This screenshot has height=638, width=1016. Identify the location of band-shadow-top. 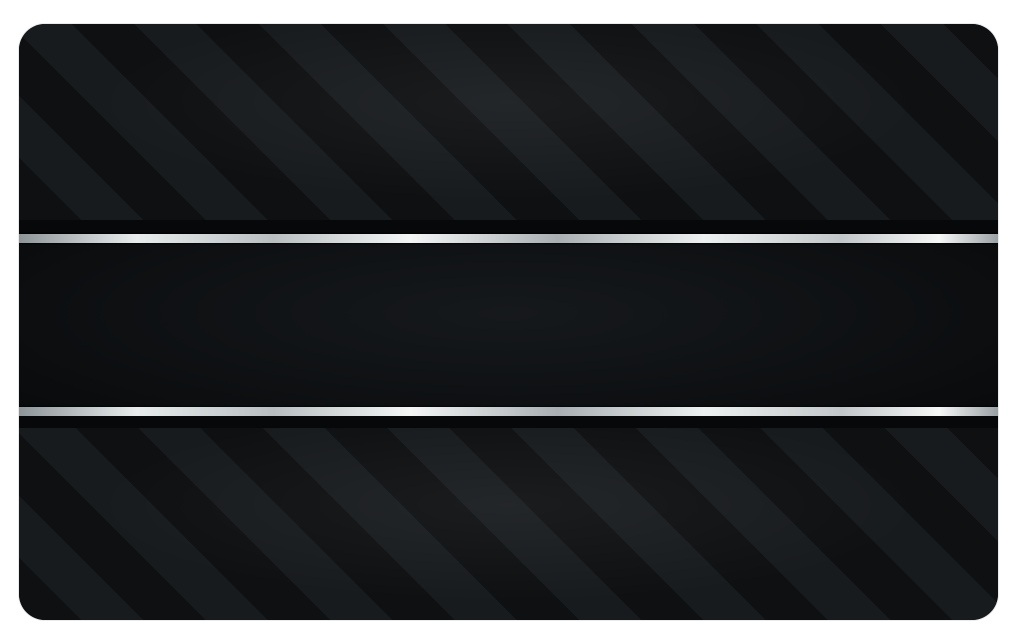
(508, 227).